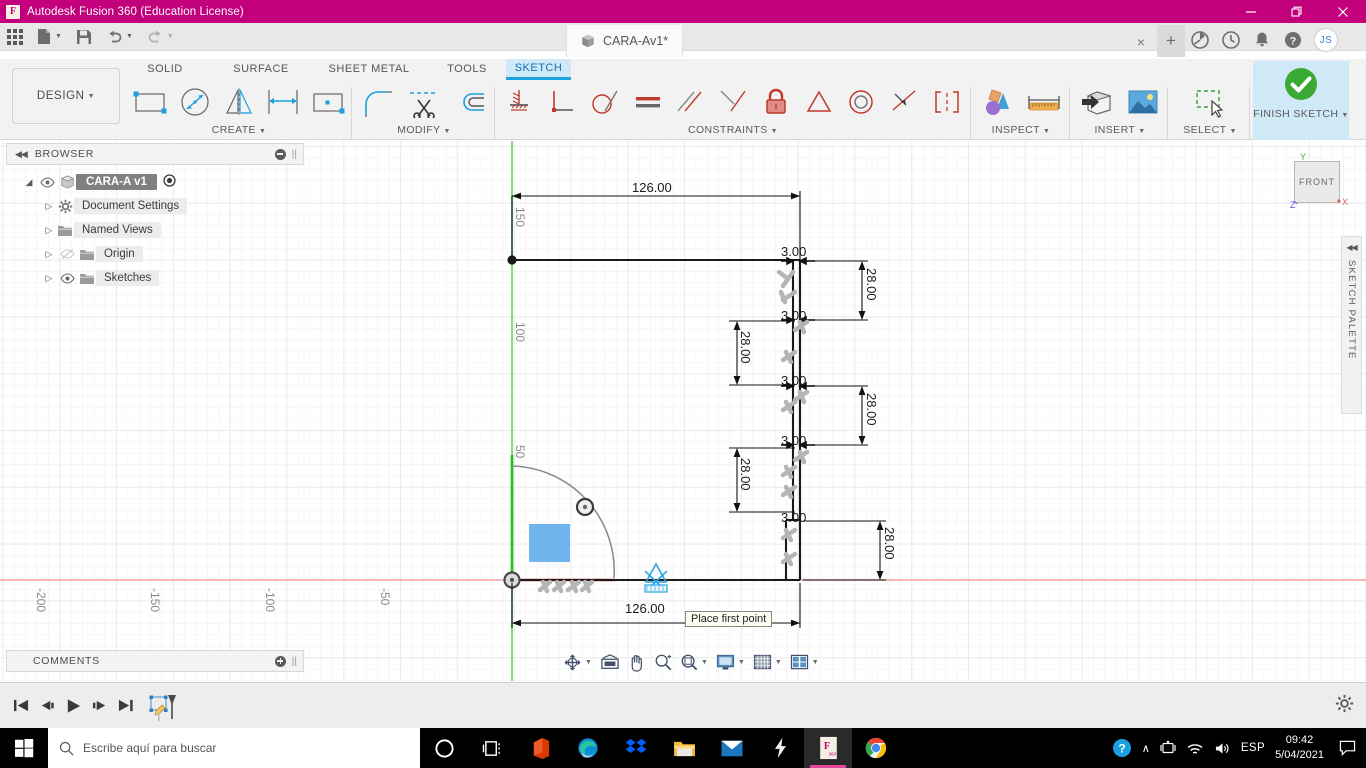  Describe the element at coordinates (871, 284) in the screenshot. I see `dimension-gap-right-1: 28.00` at that location.